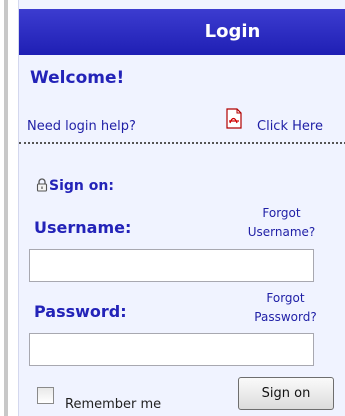 This screenshot has width=345, height=416. I want to click on sign-on-button: Sign on, so click(286, 393).